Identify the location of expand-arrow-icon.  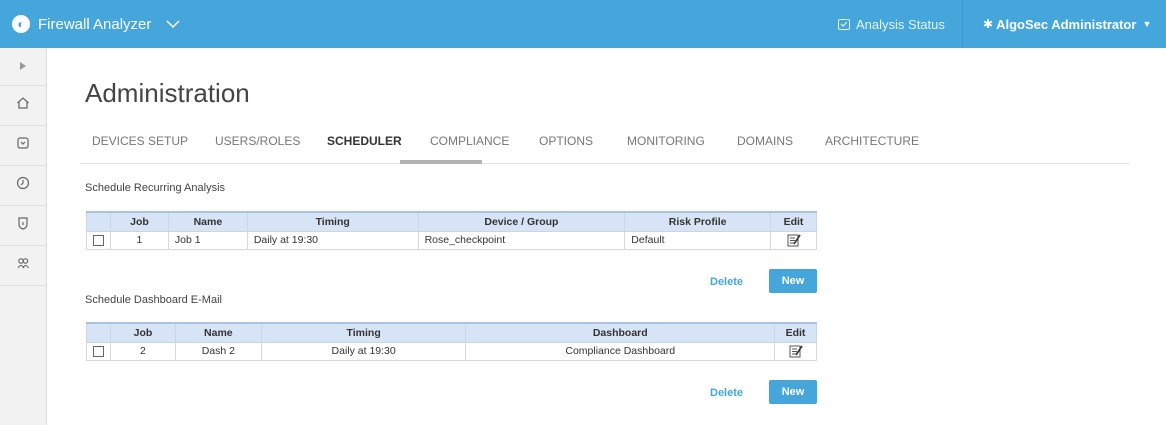
(23, 67).